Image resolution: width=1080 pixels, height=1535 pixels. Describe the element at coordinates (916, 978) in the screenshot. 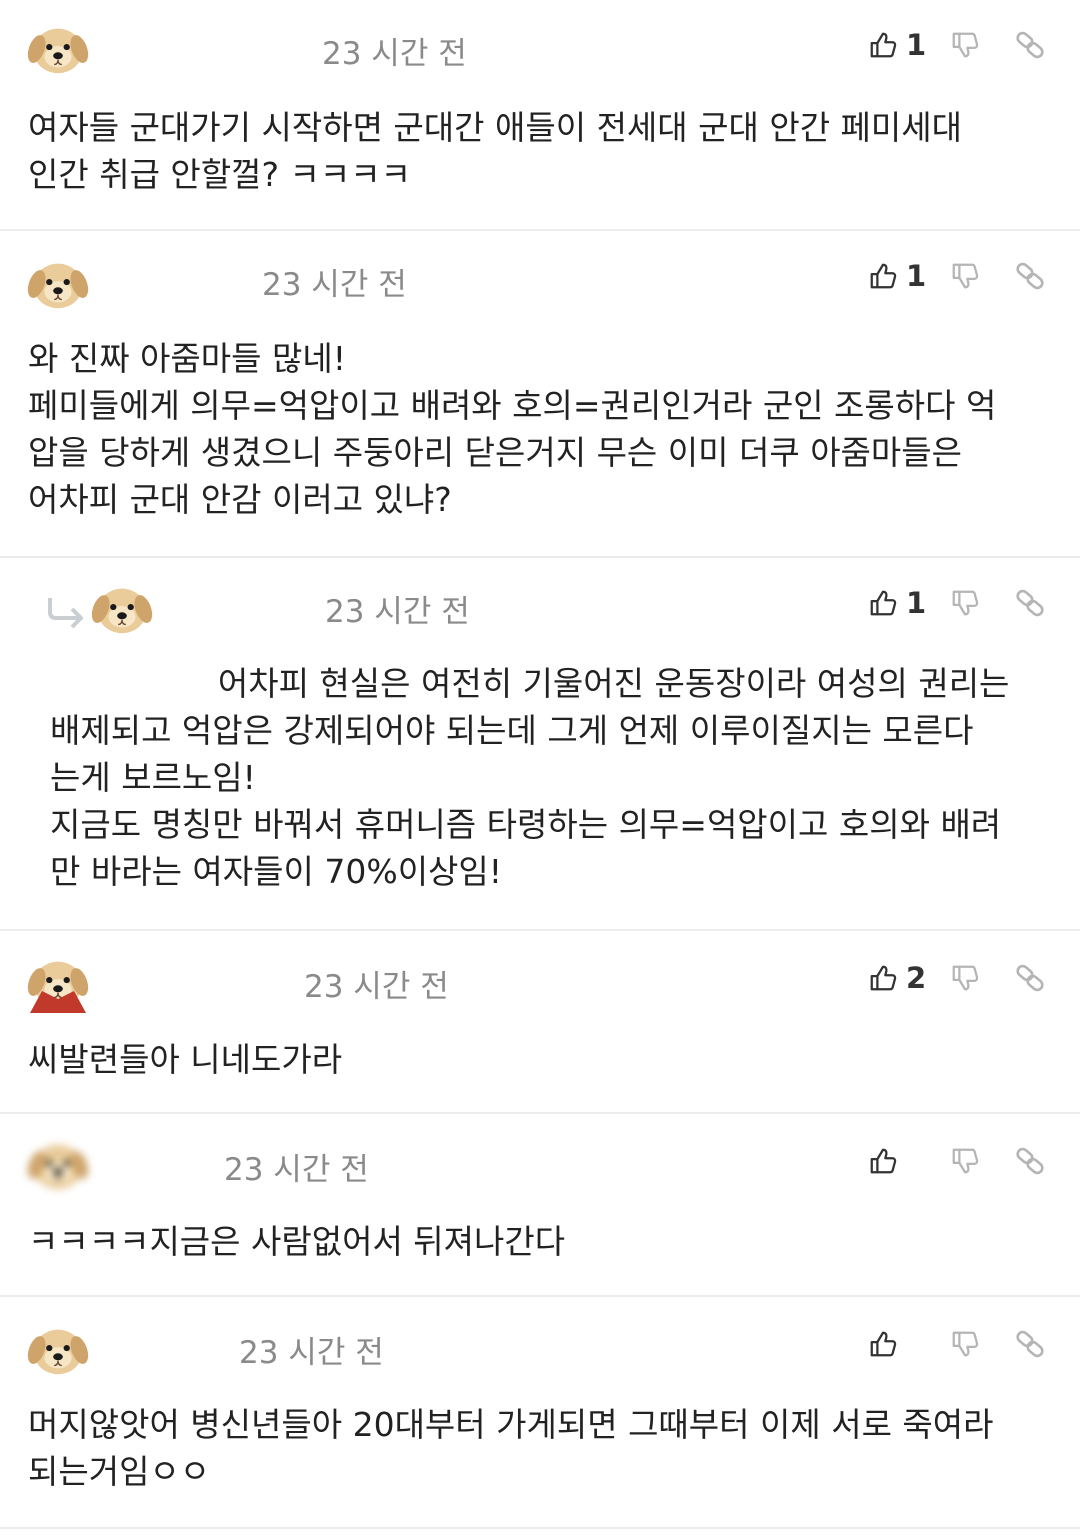

I see `like-count: 2` at that location.